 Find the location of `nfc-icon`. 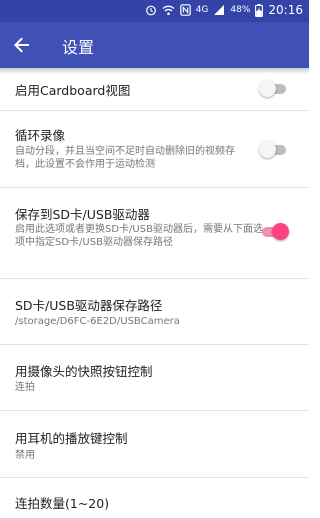

nfc-icon is located at coordinates (185, 10).